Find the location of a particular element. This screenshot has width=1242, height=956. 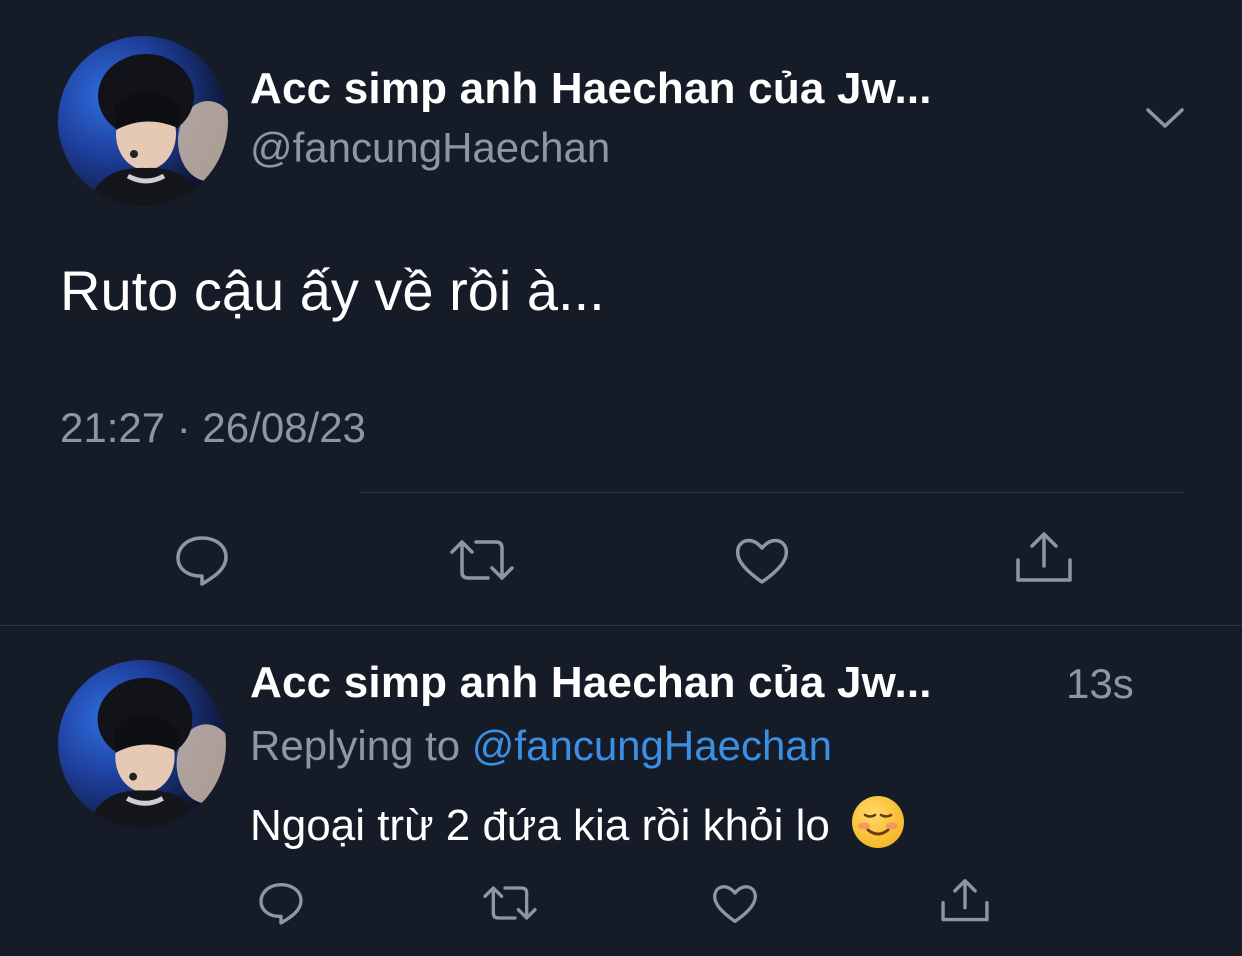

replying-to-line: Replying to @fancungHaechan is located at coordinates (541, 746).